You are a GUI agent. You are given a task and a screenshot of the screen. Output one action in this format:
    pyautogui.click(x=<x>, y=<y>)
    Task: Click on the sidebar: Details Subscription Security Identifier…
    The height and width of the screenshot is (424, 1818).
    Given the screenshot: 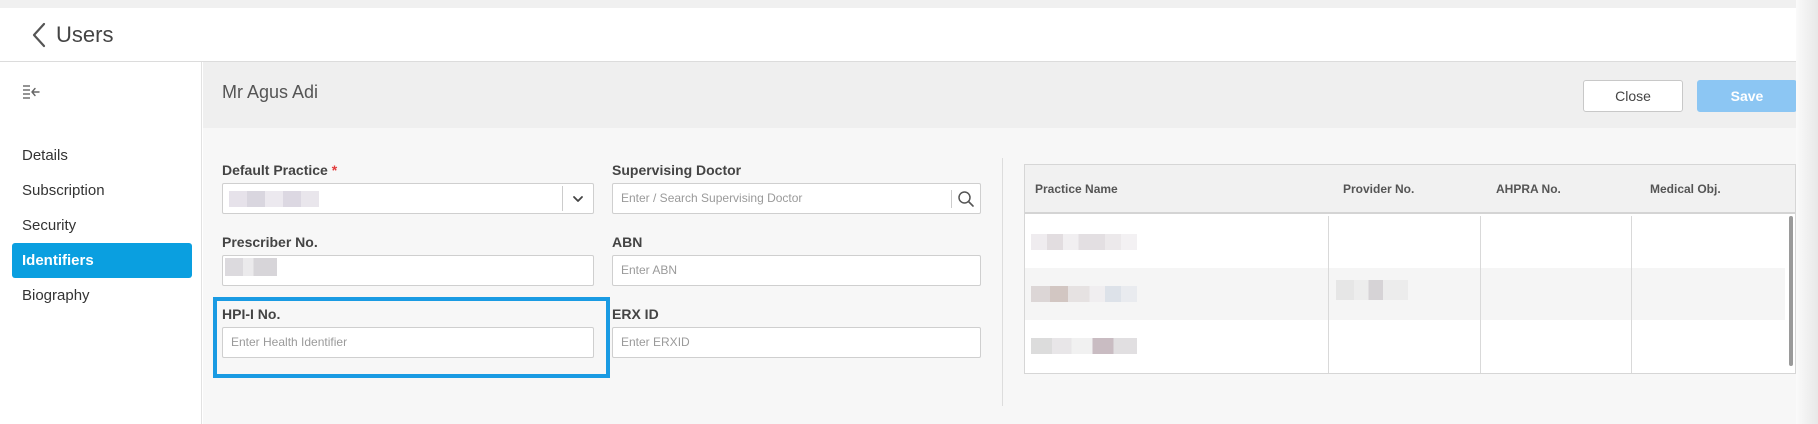 What is the action you would take?
    pyautogui.click(x=101, y=243)
    